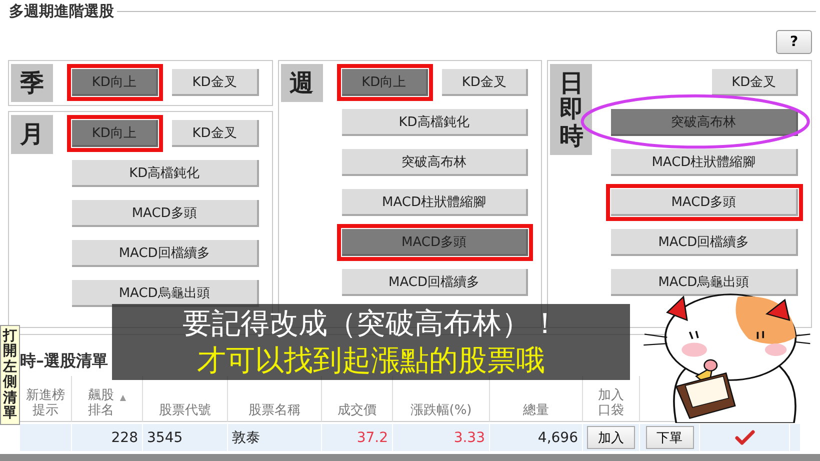 The height and width of the screenshot is (461, 820). What do you see at coordinates (32, 83) in the screenshot?
I see `period-label: 季` at bounding box center [32, 83].